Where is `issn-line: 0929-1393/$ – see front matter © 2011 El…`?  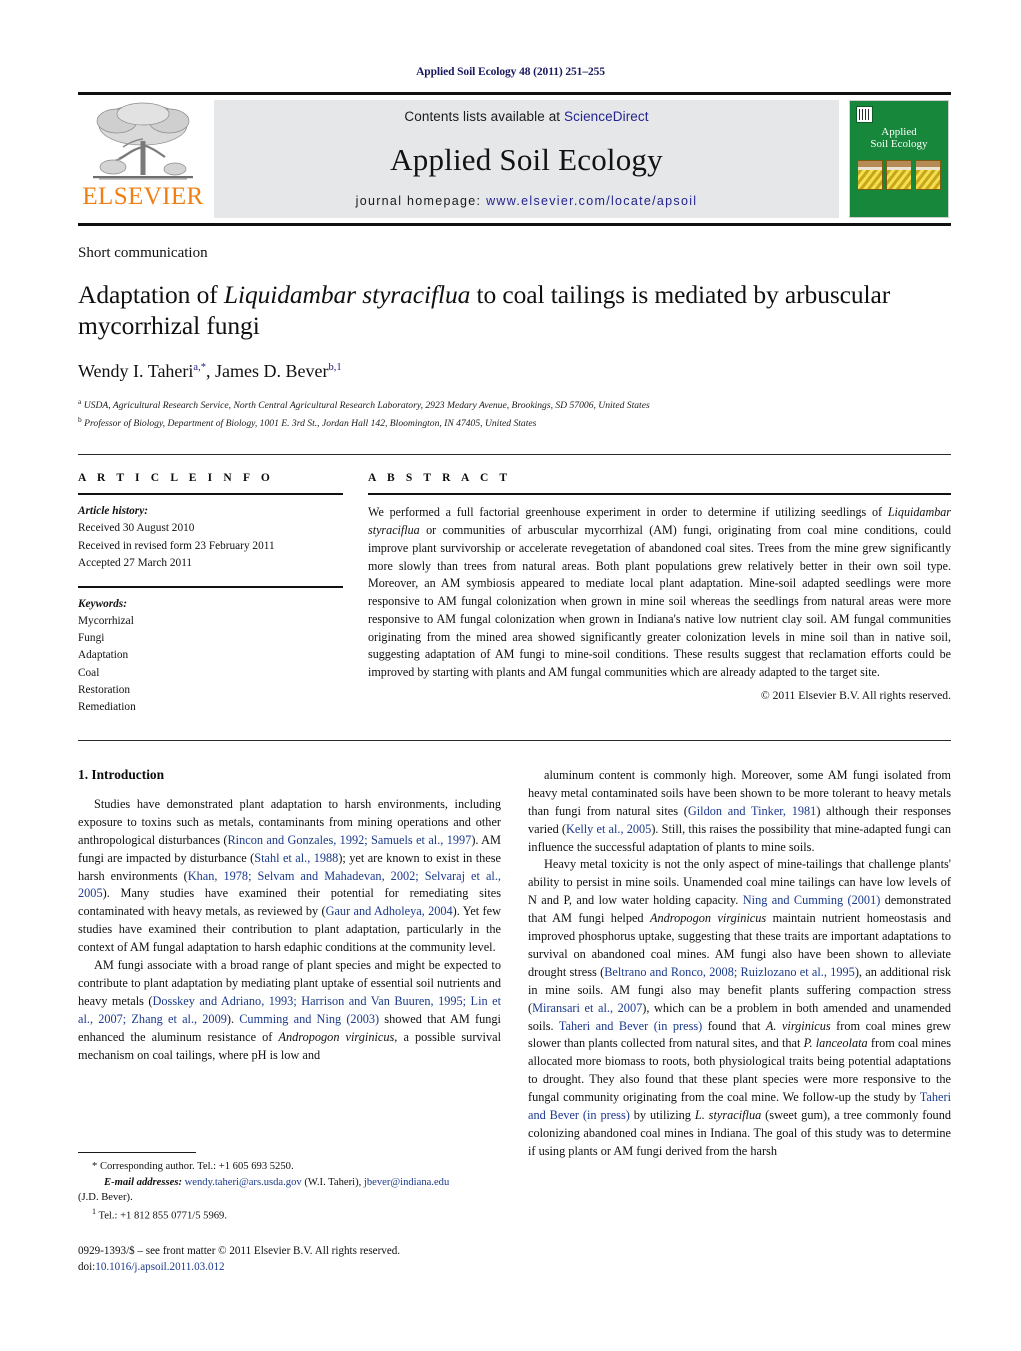
issn-line: 0929-1393/$ – see front matter © 2011 El… is located at coordinates (239, 1251).